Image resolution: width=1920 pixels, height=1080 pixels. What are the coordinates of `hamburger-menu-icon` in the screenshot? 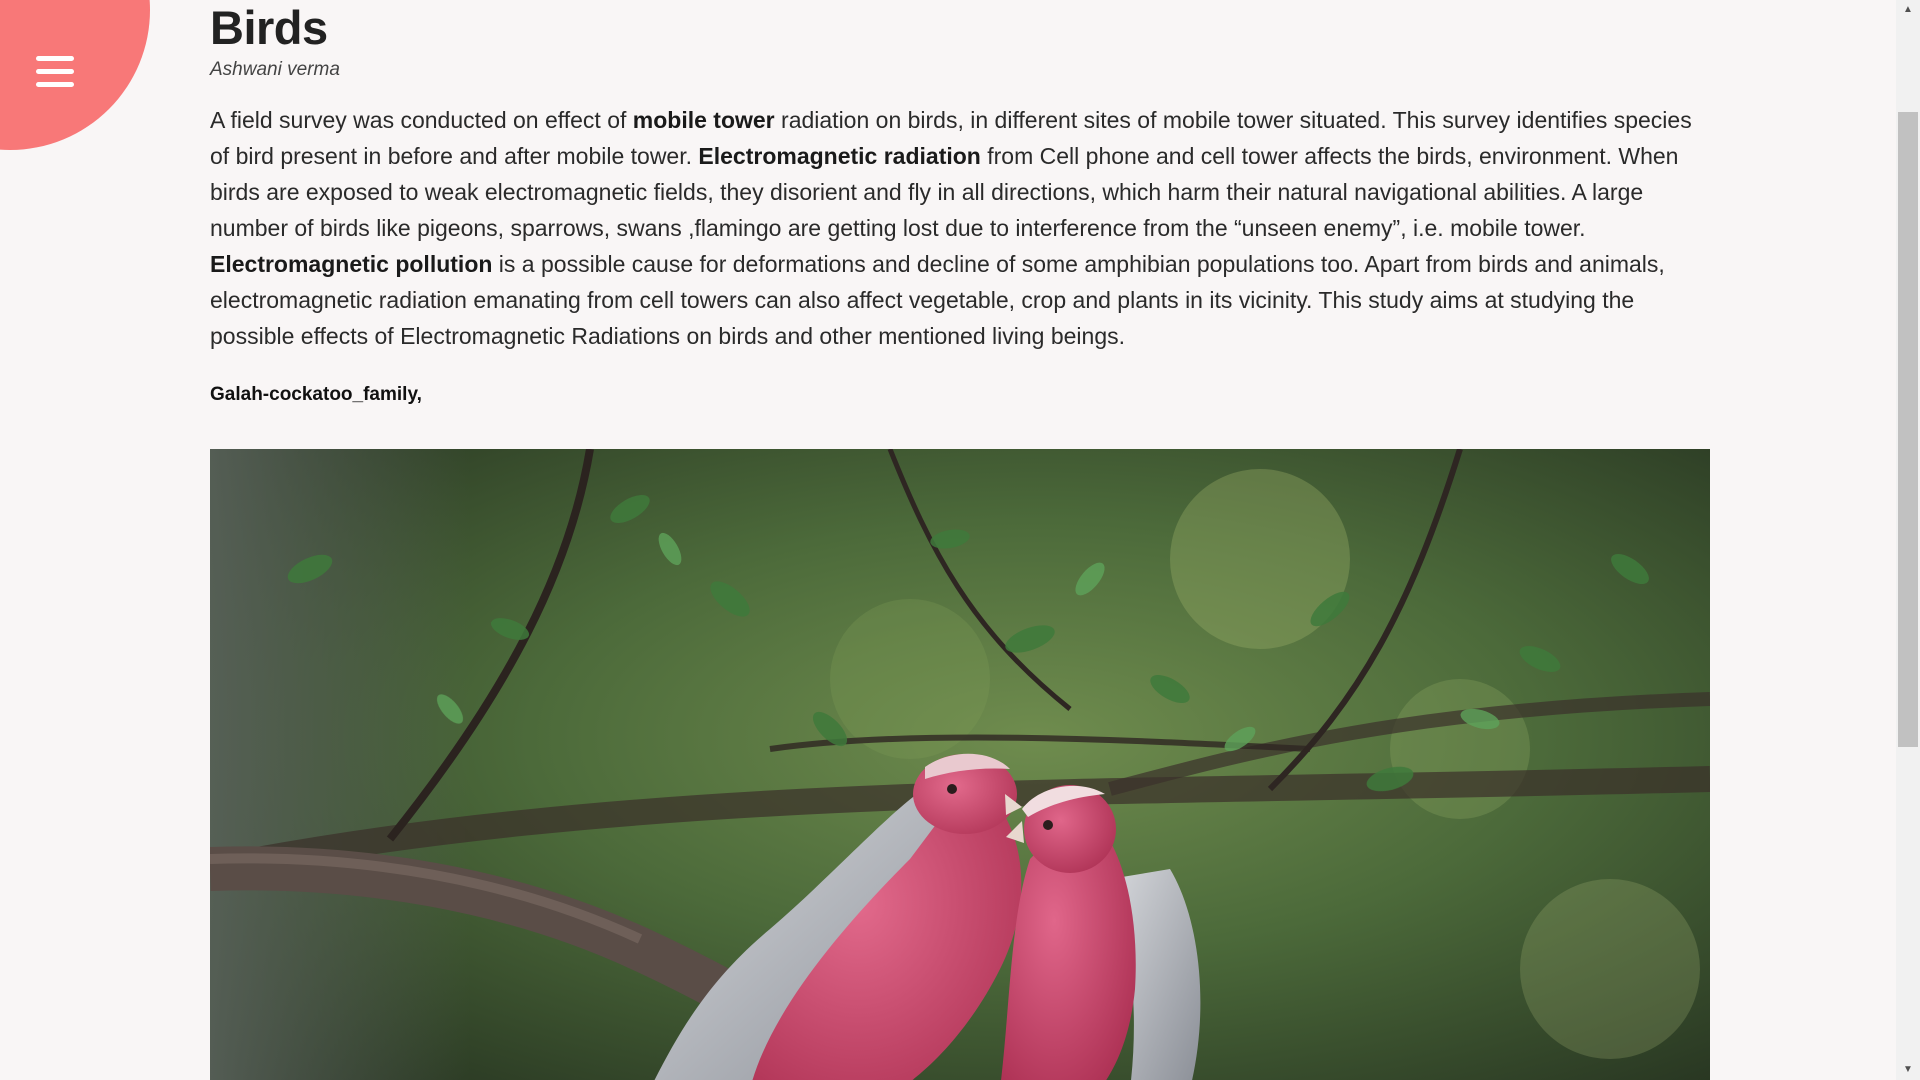 It's located at (55, 73).